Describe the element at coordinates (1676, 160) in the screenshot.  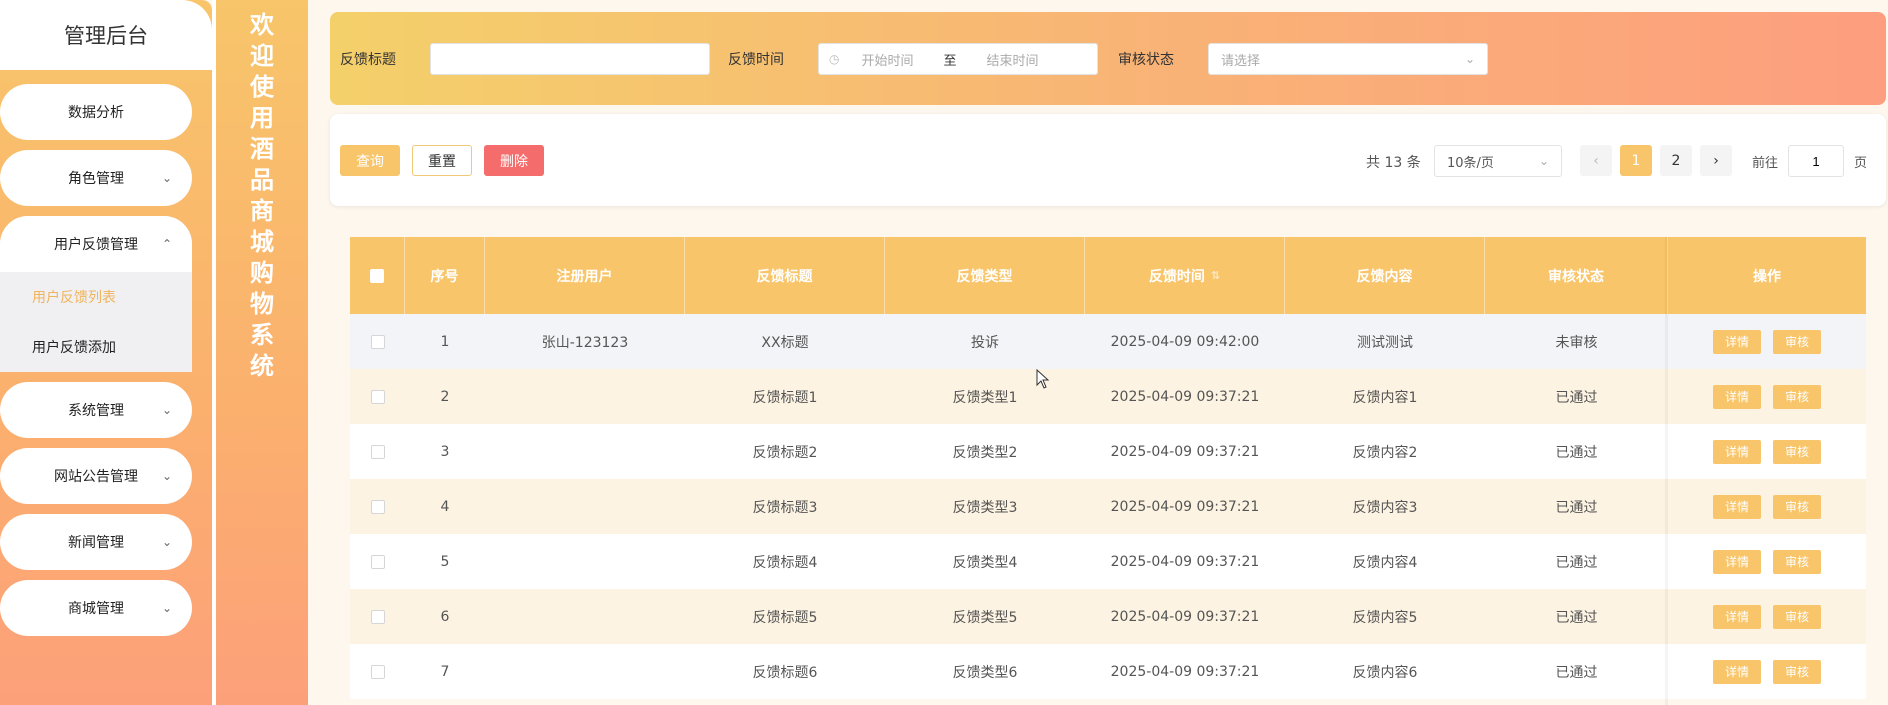
I see `page-2-button: 2` at that location.